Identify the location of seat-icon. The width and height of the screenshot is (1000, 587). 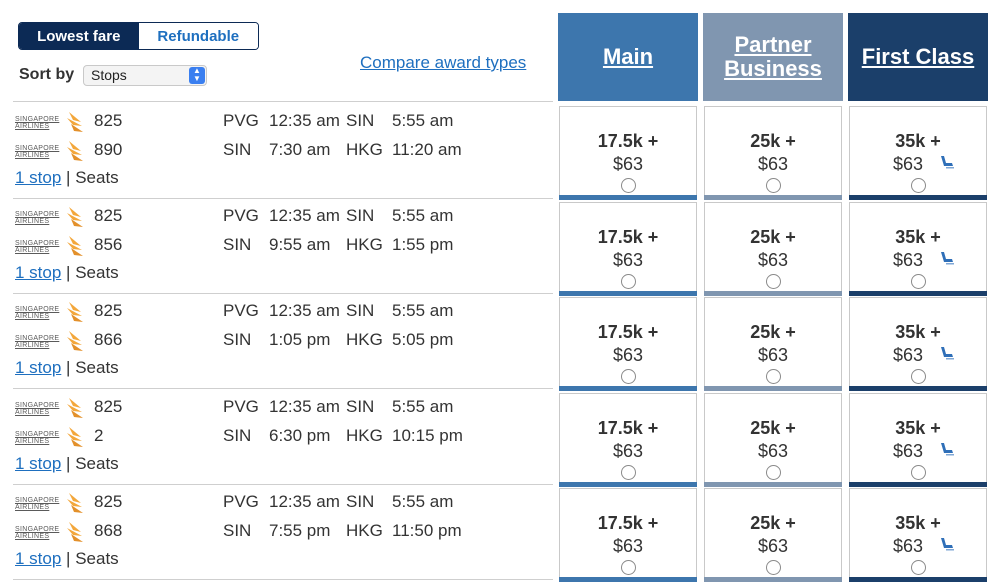
(947, 258).